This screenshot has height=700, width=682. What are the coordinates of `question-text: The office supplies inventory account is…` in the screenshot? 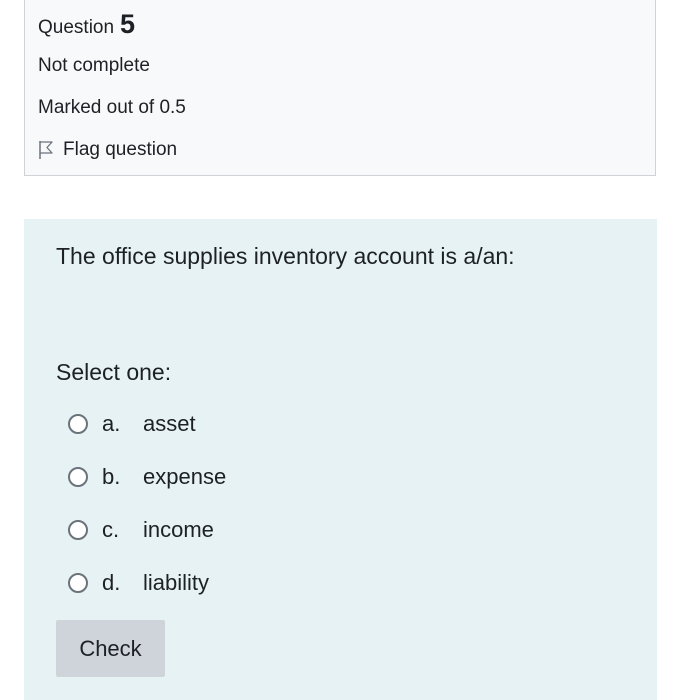 It's located at (285, 256).